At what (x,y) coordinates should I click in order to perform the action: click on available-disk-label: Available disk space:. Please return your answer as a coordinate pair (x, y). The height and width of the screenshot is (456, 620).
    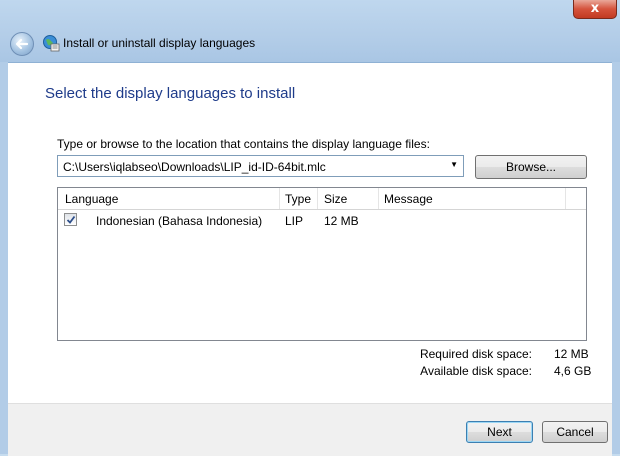
    Looking at the image, I should click on (476, 371).